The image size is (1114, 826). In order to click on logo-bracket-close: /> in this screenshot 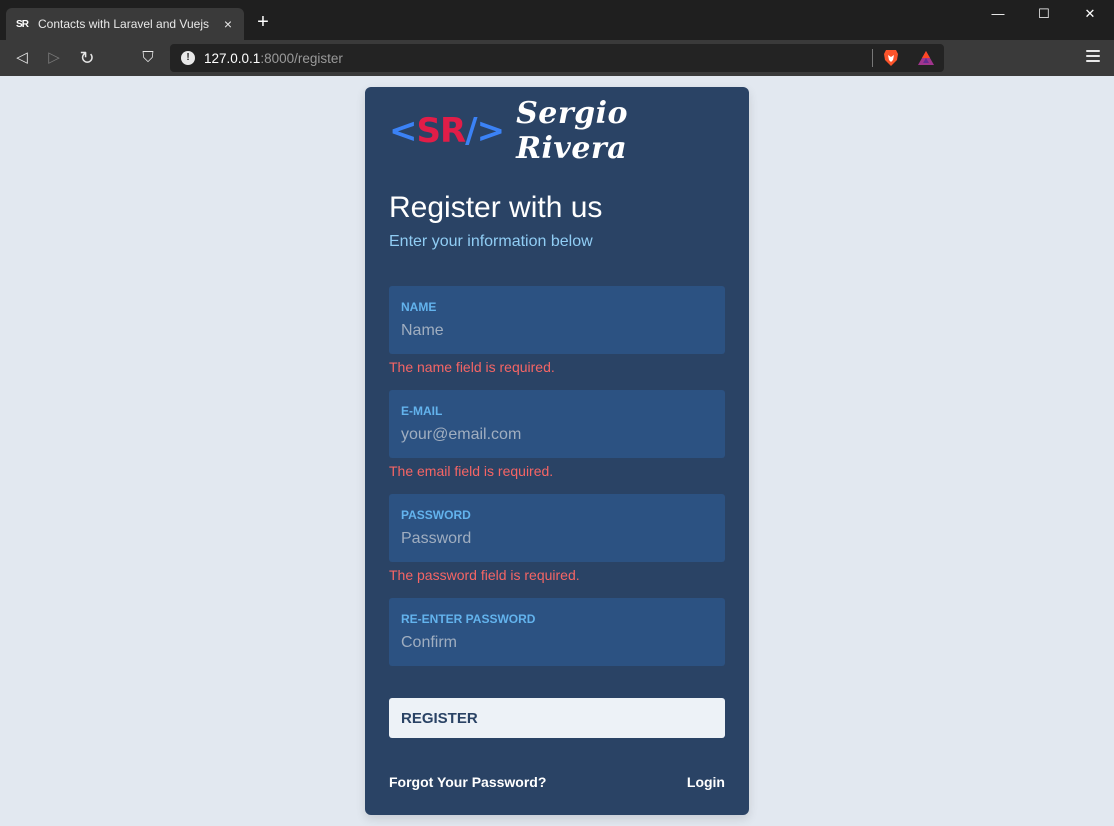, I will do `click(485, 131)`.